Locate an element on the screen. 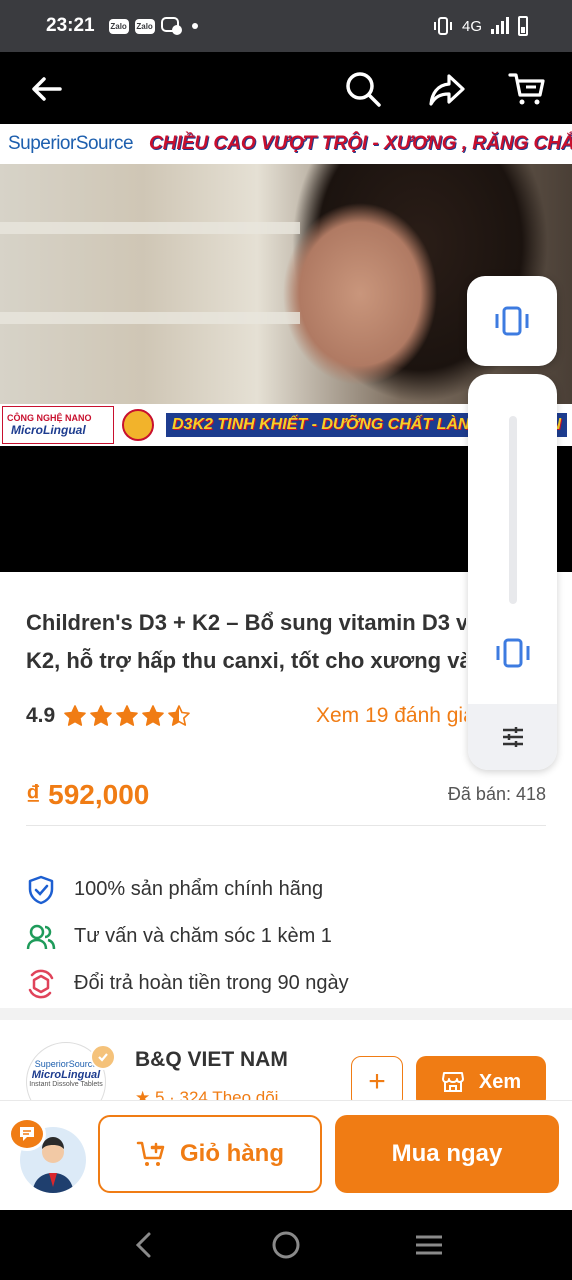  status-bar: 23:21 Zalo Zalo 4G is located at coordinates (286, 26).